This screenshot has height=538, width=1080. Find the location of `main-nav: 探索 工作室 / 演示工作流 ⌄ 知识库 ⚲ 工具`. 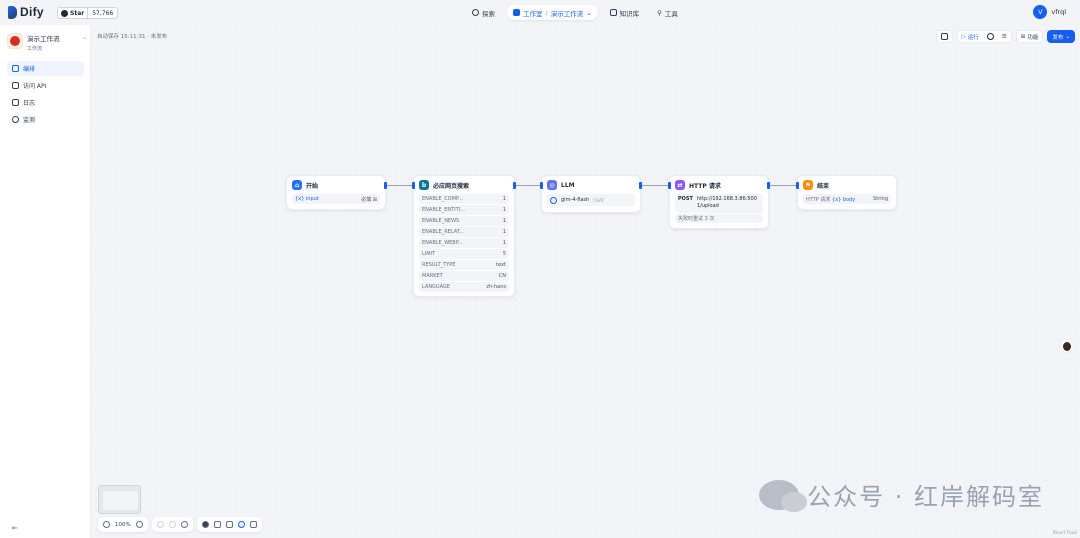

main-nav: 探索 工作室 / 演示工作流 ⌄ 知识库 ⚲ 工具 is located at coordinates (575, 12).